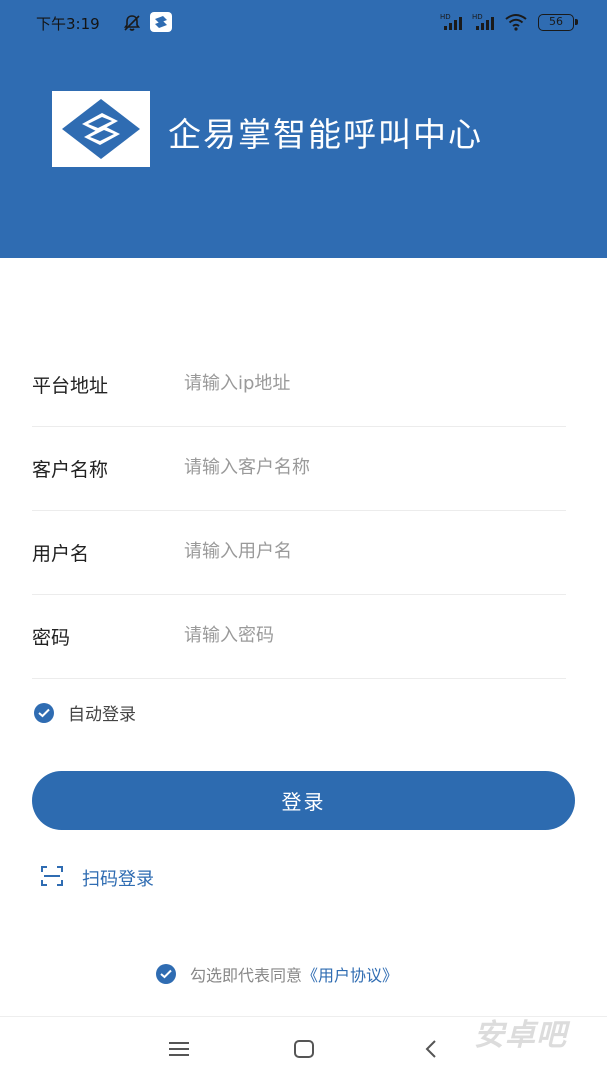  I want to click on username-label: 用户名, so click(61, 554).